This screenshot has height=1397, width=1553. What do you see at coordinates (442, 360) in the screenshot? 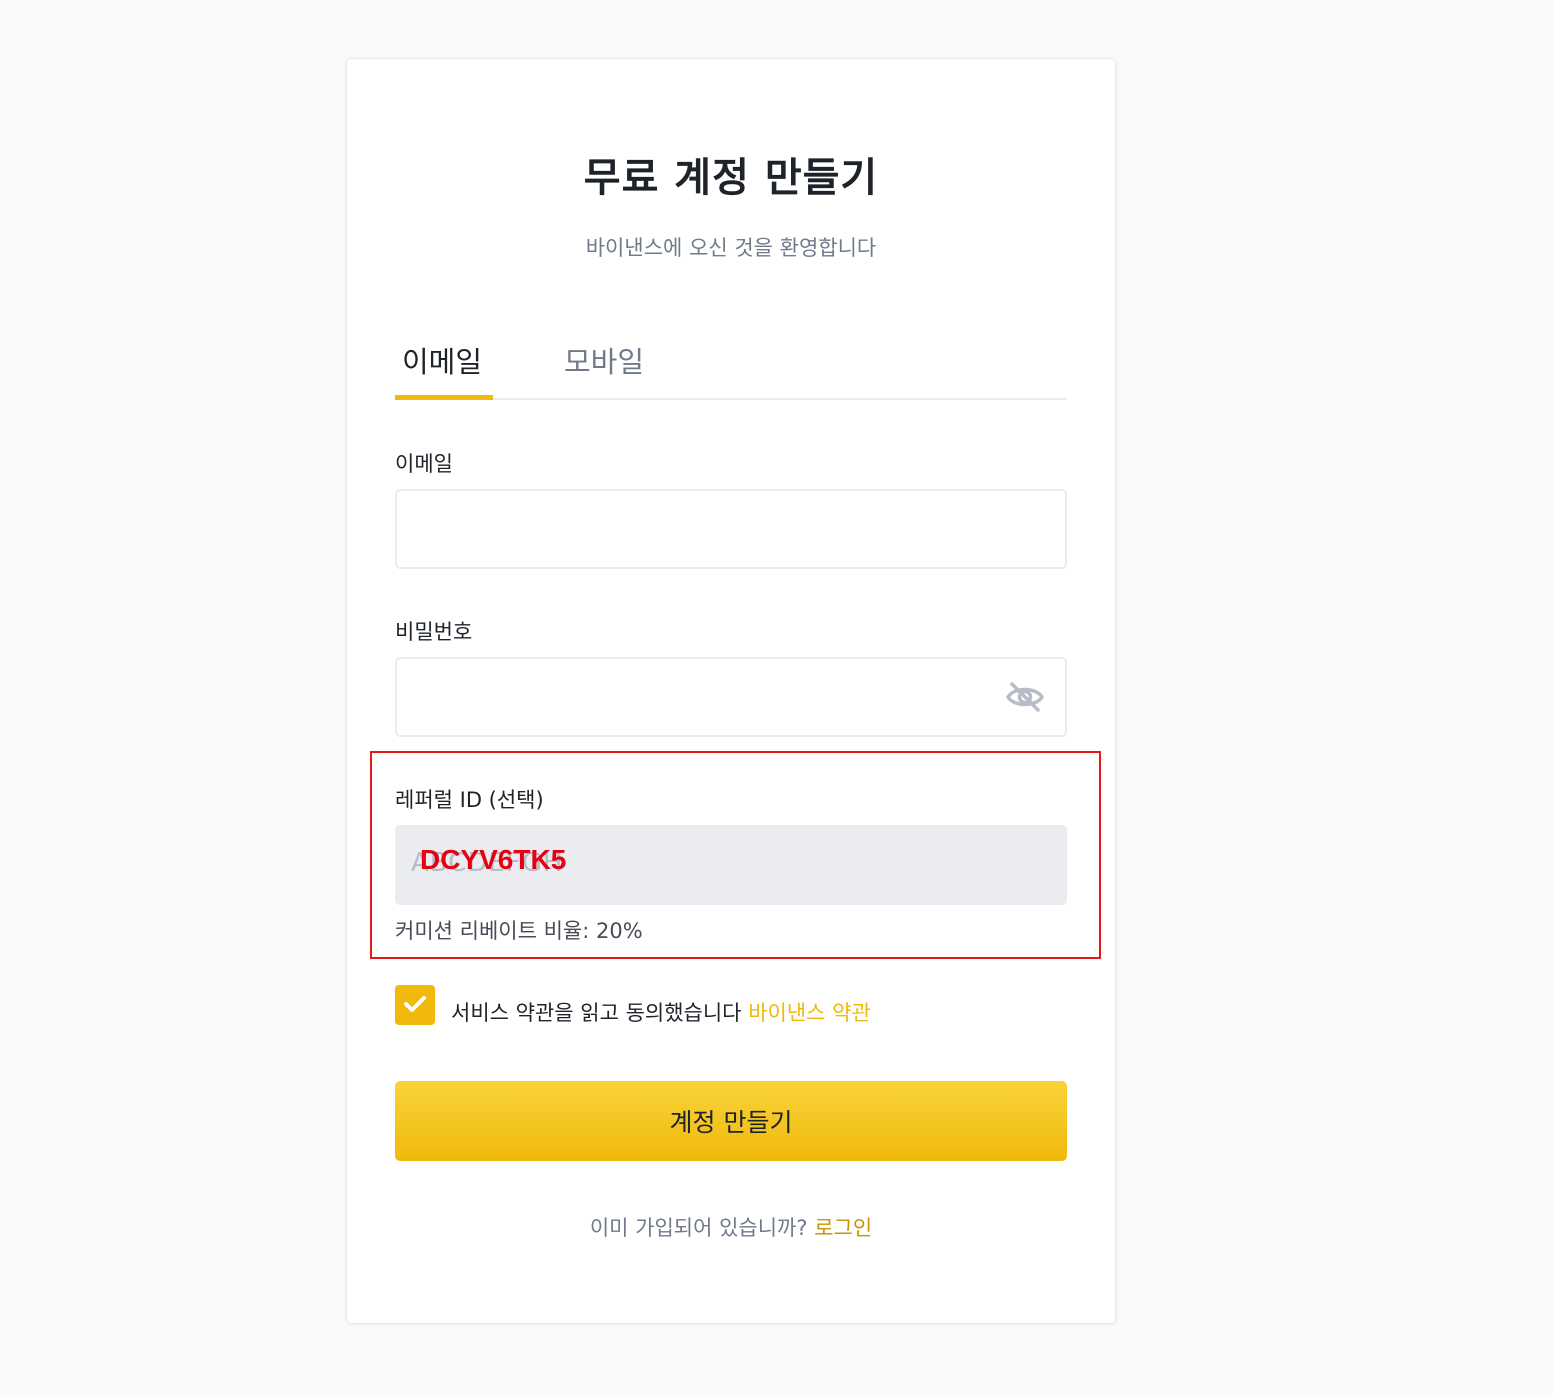
I see `tab-email: 이메일` at bounding box center [442, 360].